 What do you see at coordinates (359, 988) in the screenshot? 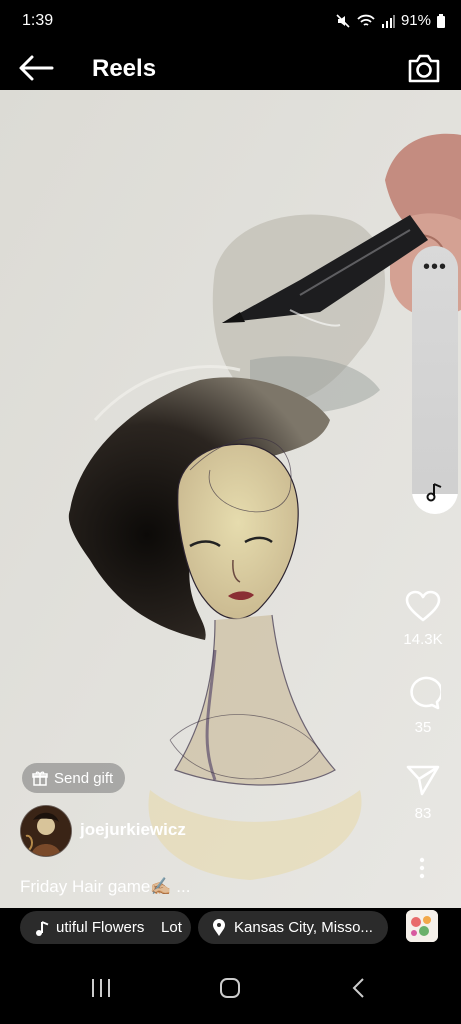
I see `system-back-icon` at bounding box center [359, 988].